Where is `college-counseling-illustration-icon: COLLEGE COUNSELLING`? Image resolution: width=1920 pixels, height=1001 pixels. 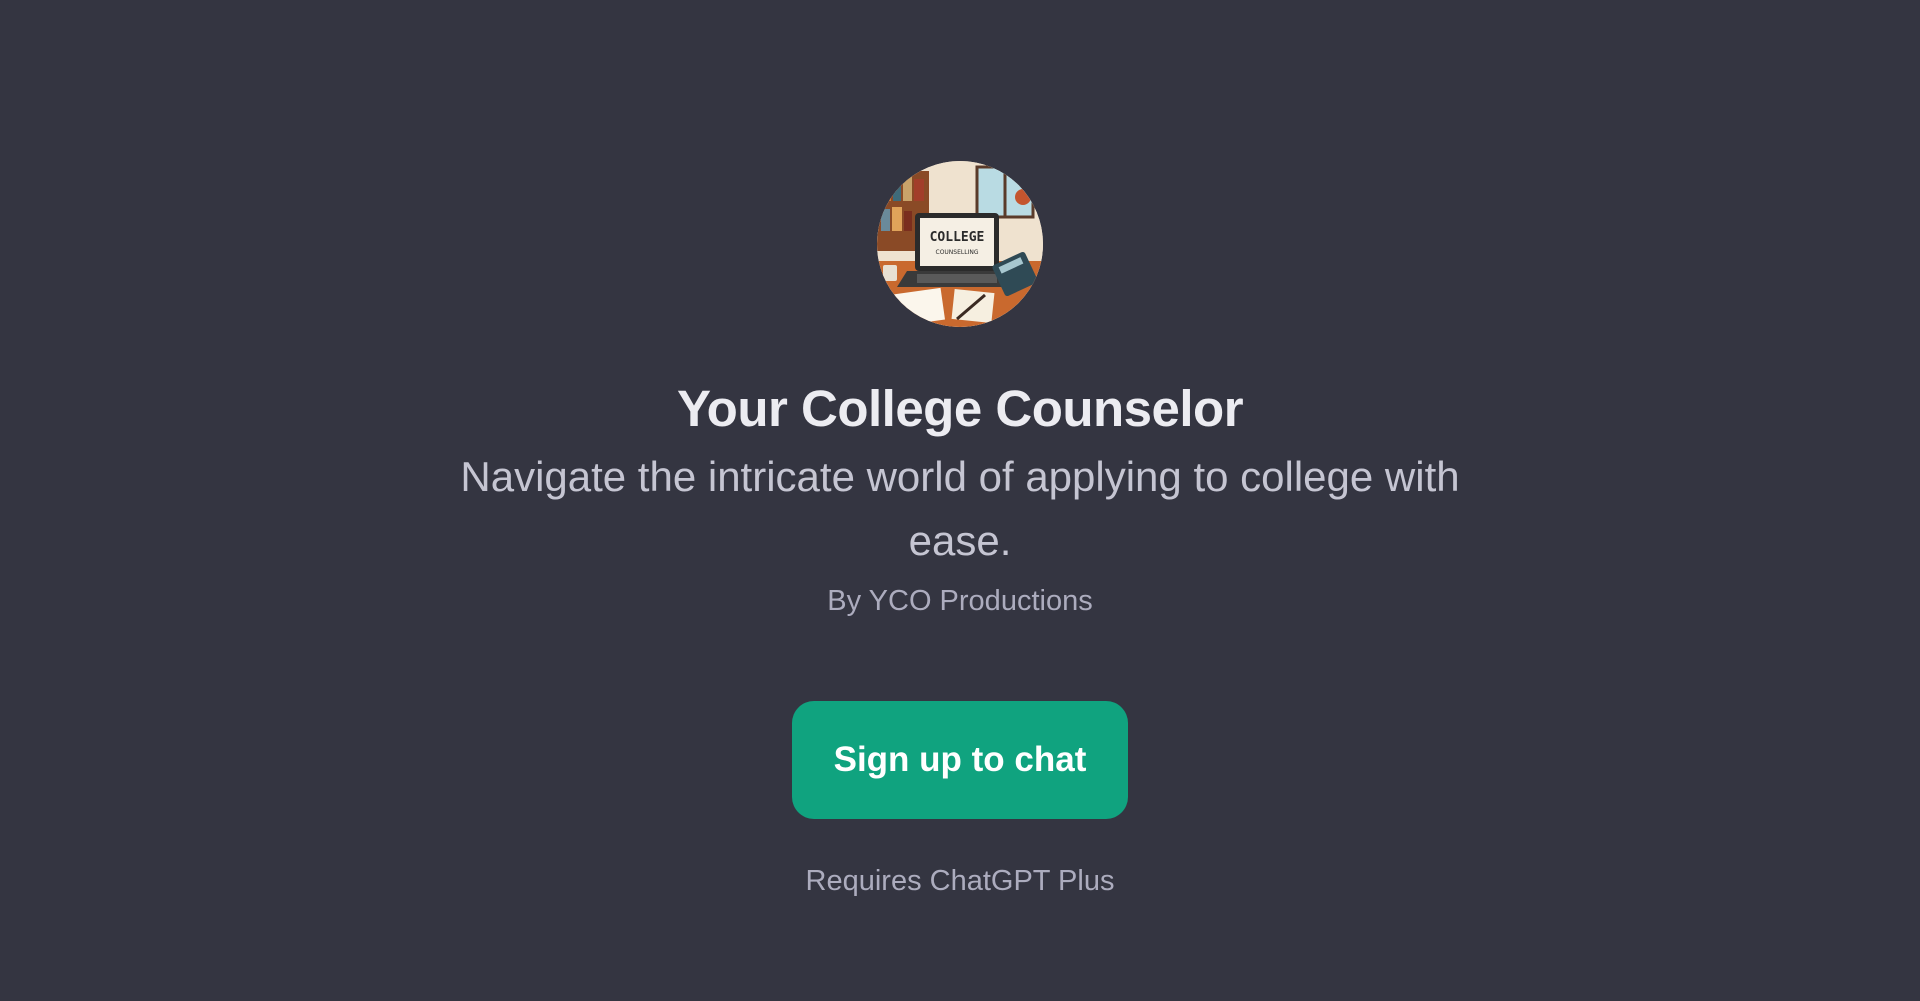 college-counseling-illustration-icon: COLLEGE COUNSELLING is located at coordinates (960, 244).